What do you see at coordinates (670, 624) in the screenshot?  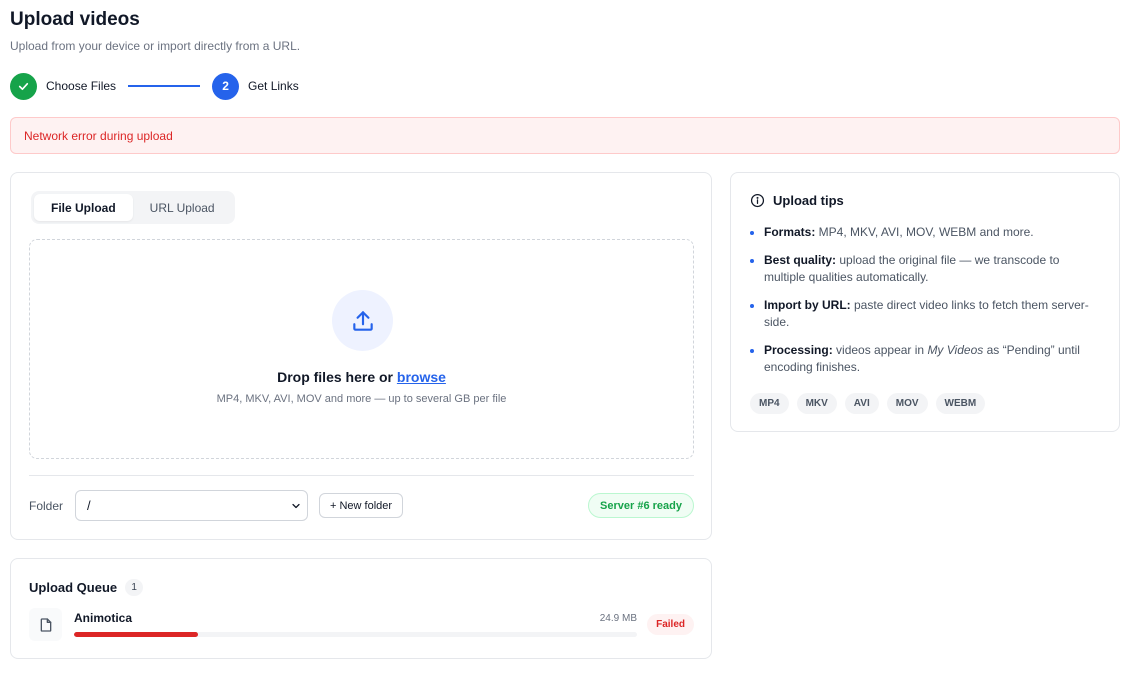 I see `queue-item-status-badge: Failed` at bounding box center [670, 624].